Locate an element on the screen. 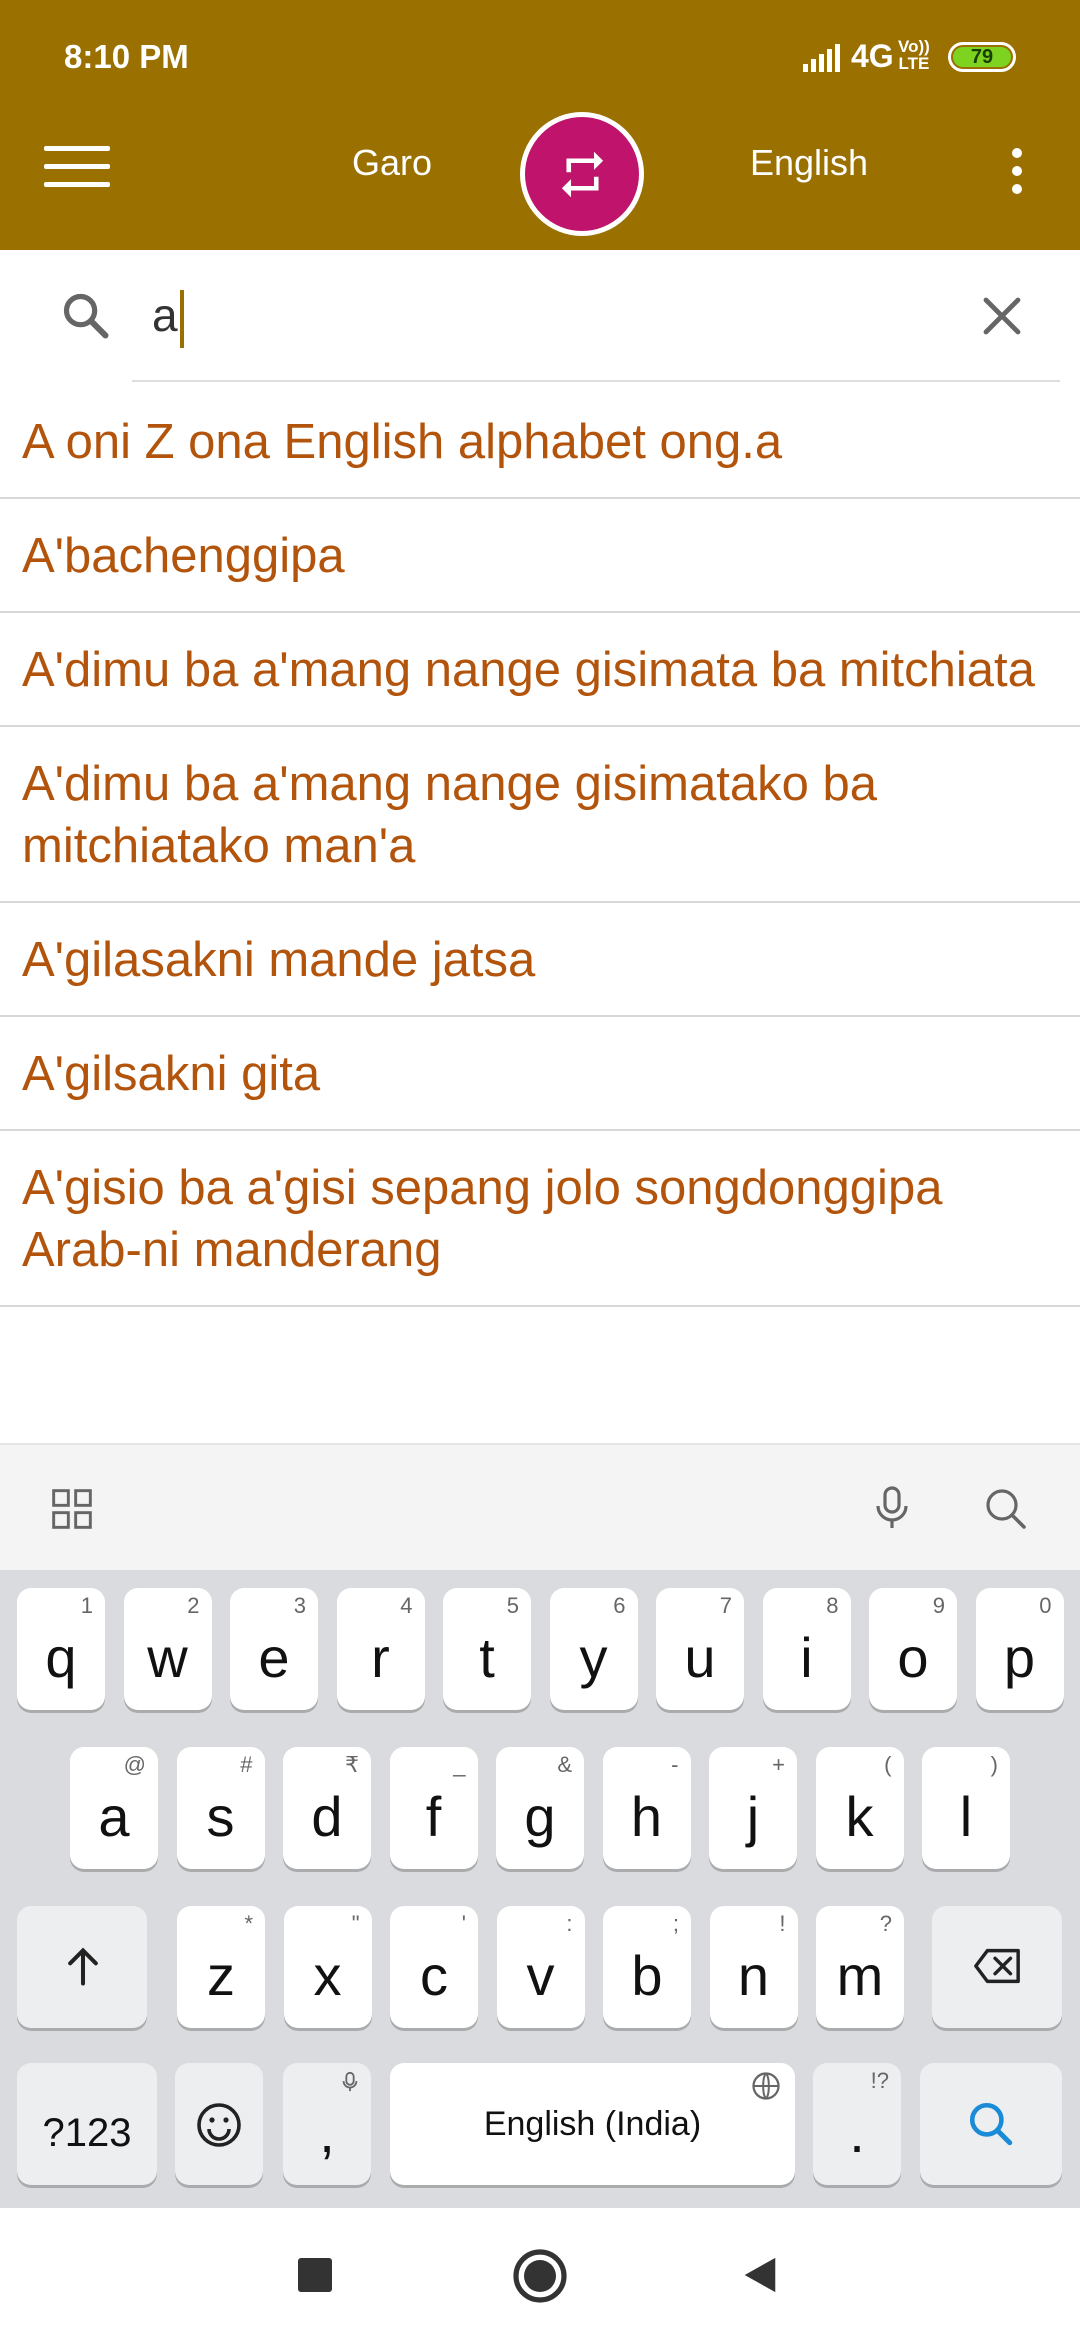 Image resolution: width=1080 pixels, height=2340 pixels. microphone-icon is located at coordinates (892, 1508).